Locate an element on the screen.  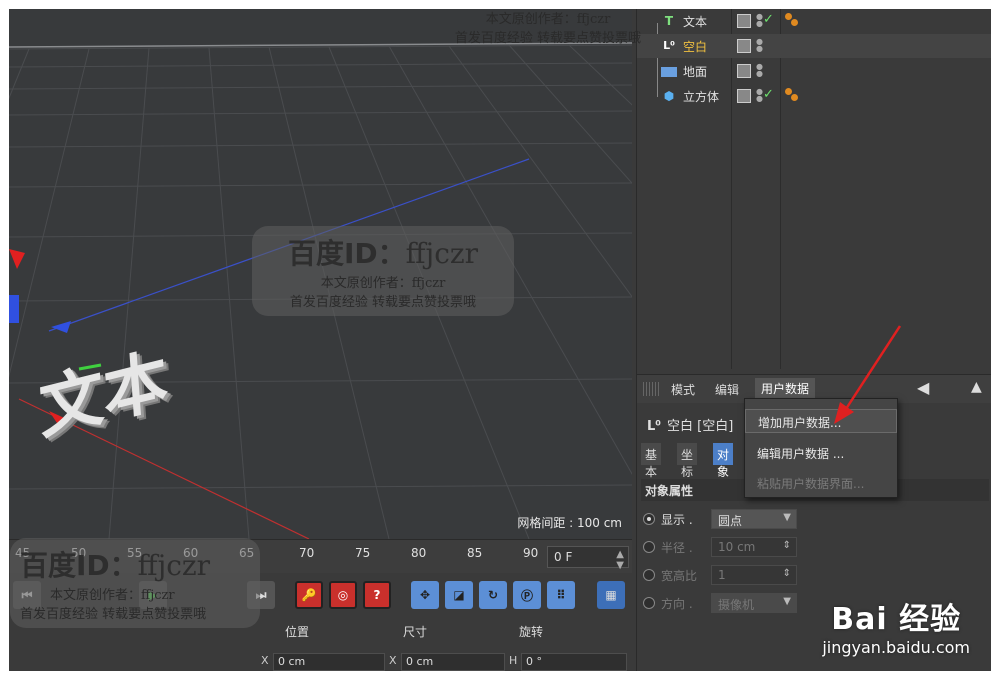
radius-field: 10 cm ⇕ is located at coordinates (754, 547).